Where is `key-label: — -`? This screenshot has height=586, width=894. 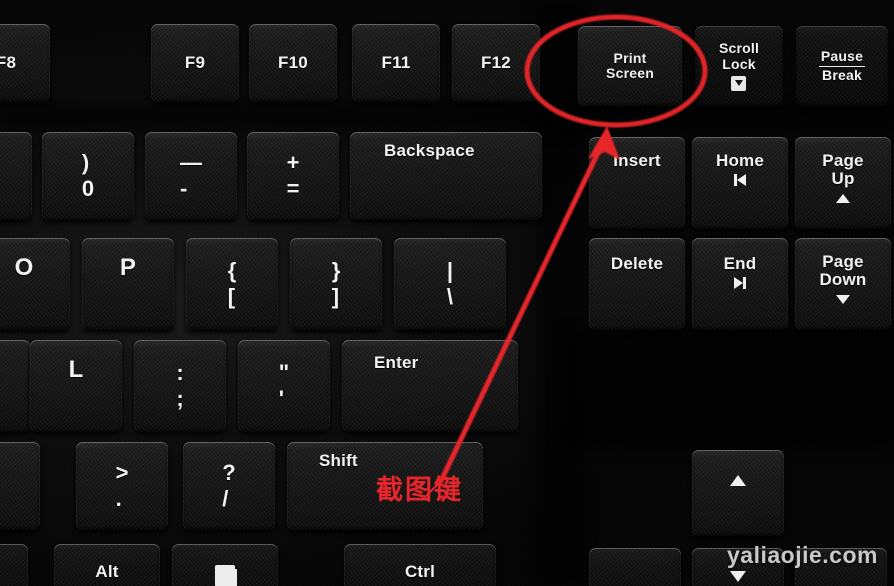
key-label: — - is located at coordinates (191, 175).